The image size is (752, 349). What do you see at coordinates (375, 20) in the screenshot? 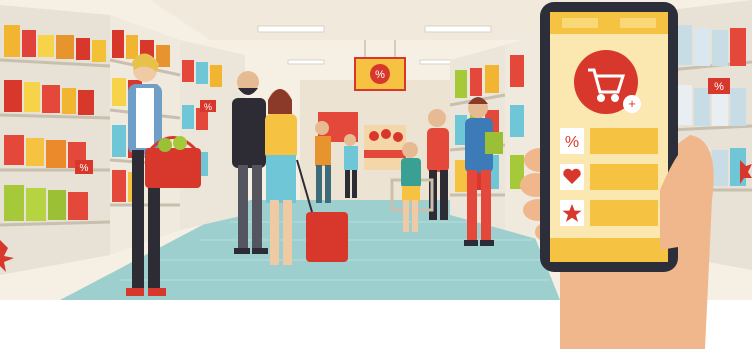
I see `ceiling` at bounding box center [375, 20].